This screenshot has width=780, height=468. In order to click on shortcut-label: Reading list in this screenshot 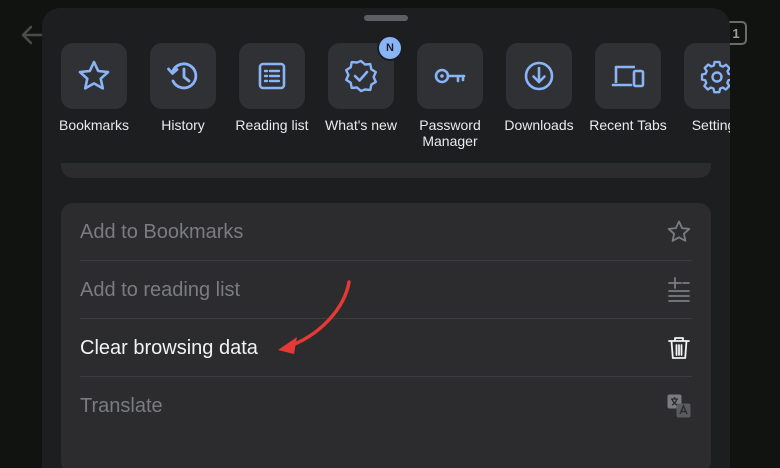, I will do `click(272, 125)`.